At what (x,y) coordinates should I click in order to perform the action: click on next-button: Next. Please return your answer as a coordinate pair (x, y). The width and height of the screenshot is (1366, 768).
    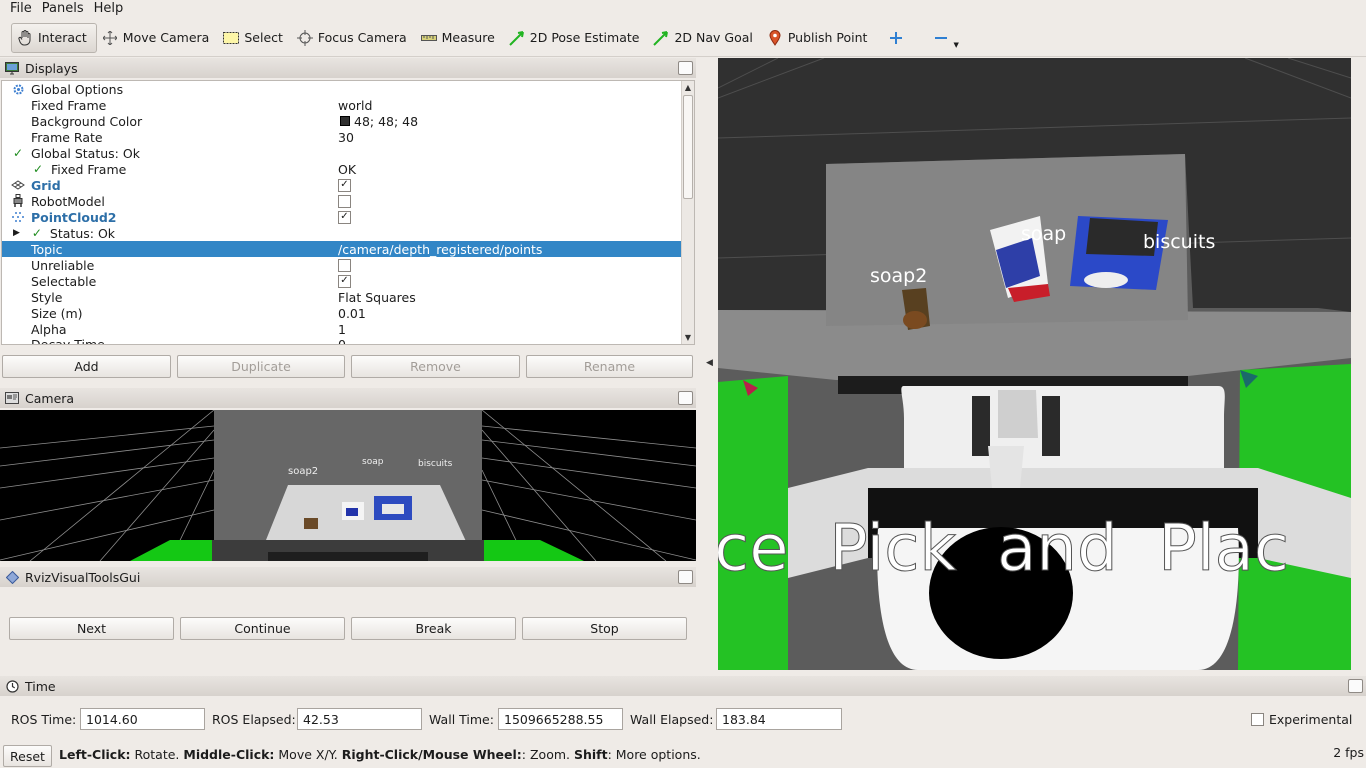
    Looking at the image, I should click on (91, 628).